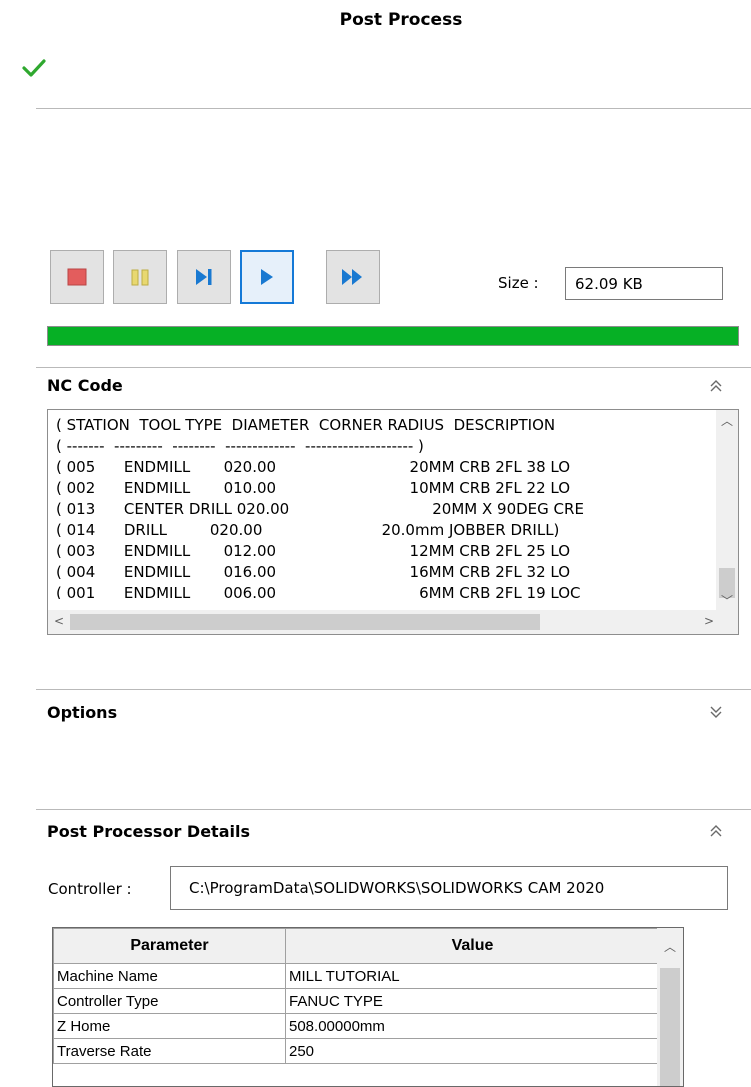 This screenshot has height=1087, width=751. What do you see at coordinates (393, 689) in the screenshot?
I see `options-divider` at bounding box center [393, 689].